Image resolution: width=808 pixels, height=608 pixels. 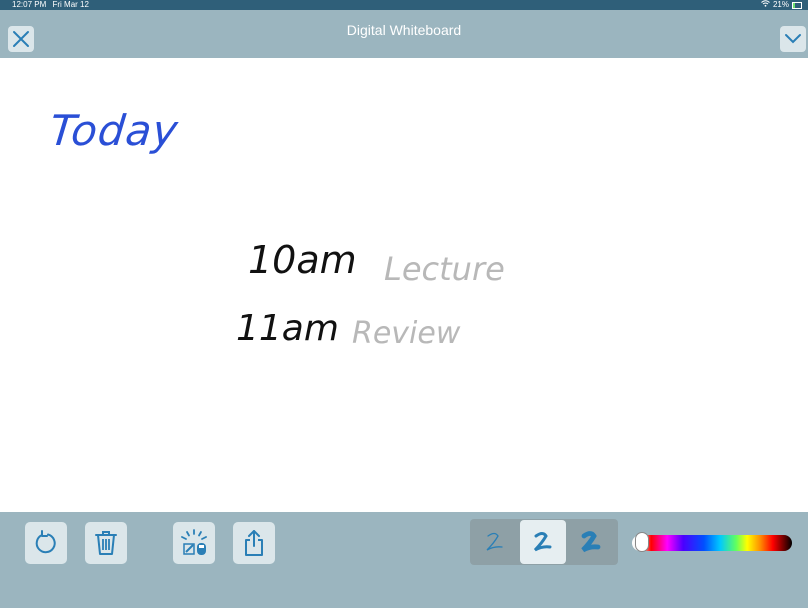 I want to click on pen-thin-icon, so click(x=494, y=541).